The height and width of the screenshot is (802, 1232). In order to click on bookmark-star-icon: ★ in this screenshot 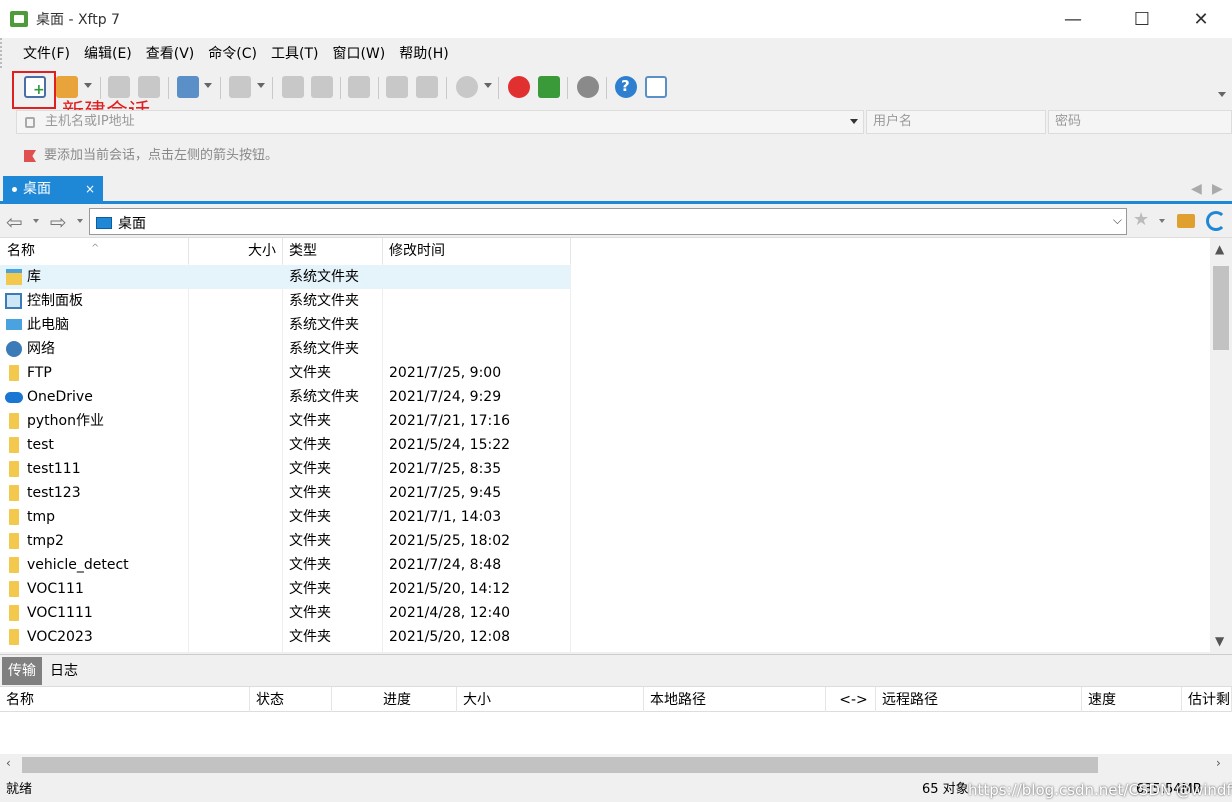, I will do `click(1141, 219)`.